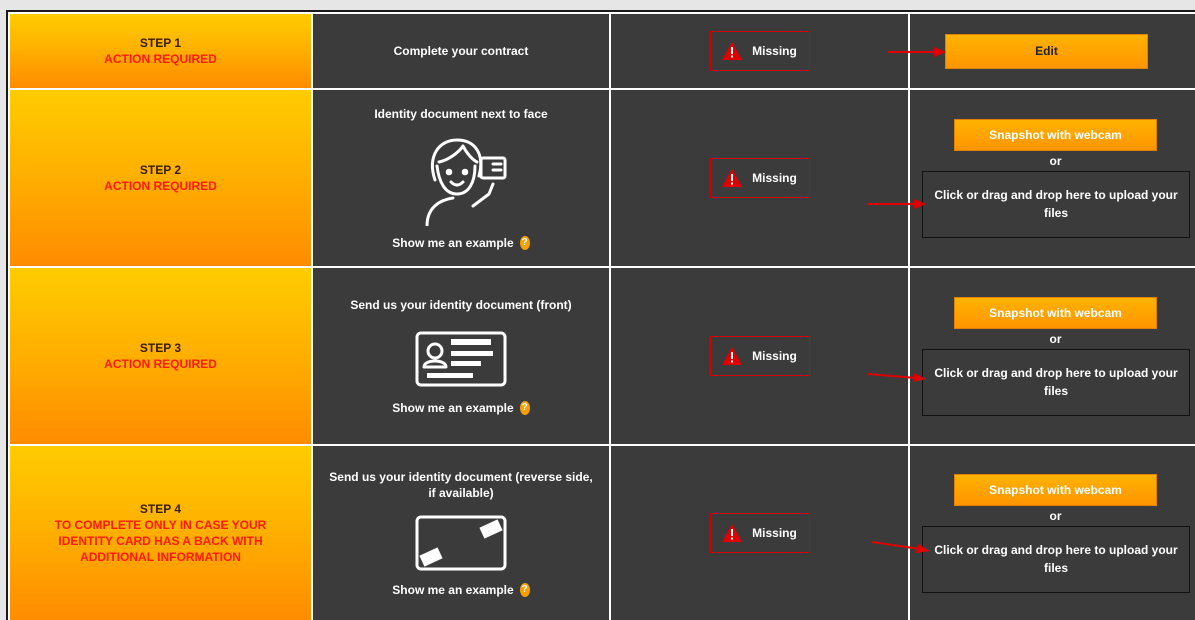 Image resolution: width=1195 pixels, height=620 pixels. I want to click on edit-button: Edit, so click(1046, 51).